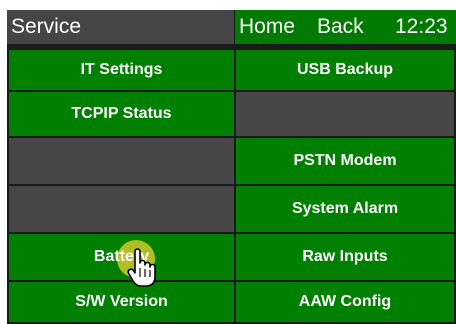 This screenshot has width=456, height=324. I want to click on it-settings-button: IT Settings, so click(121, 70).